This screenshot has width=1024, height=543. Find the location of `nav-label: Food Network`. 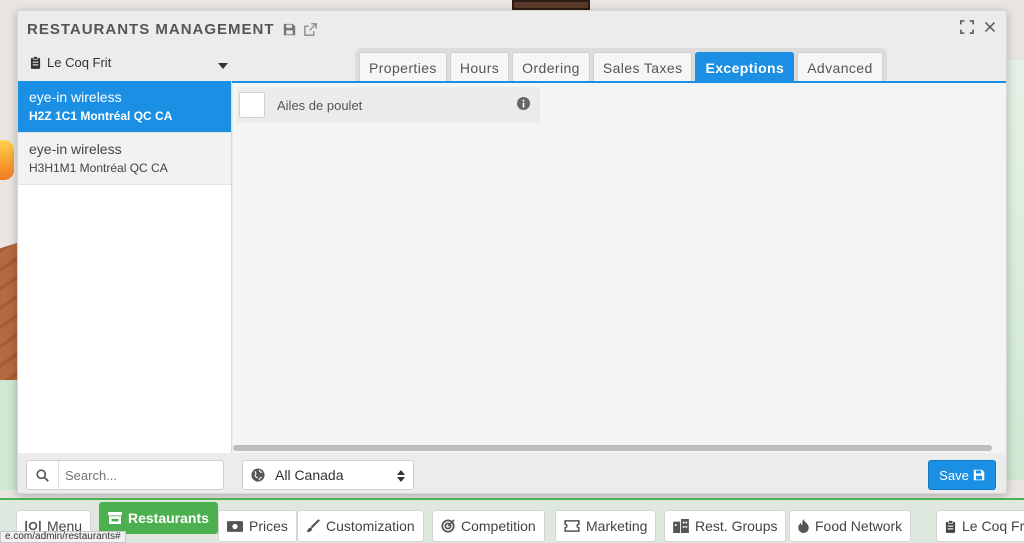

nav-label: Food Network is located at coordinates (859, 526).